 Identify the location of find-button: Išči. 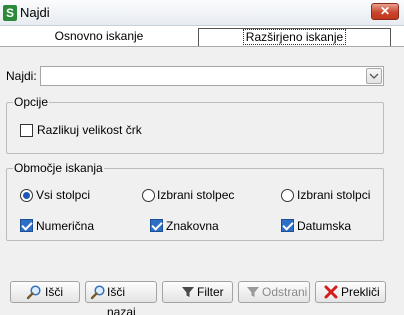
(45, 292).